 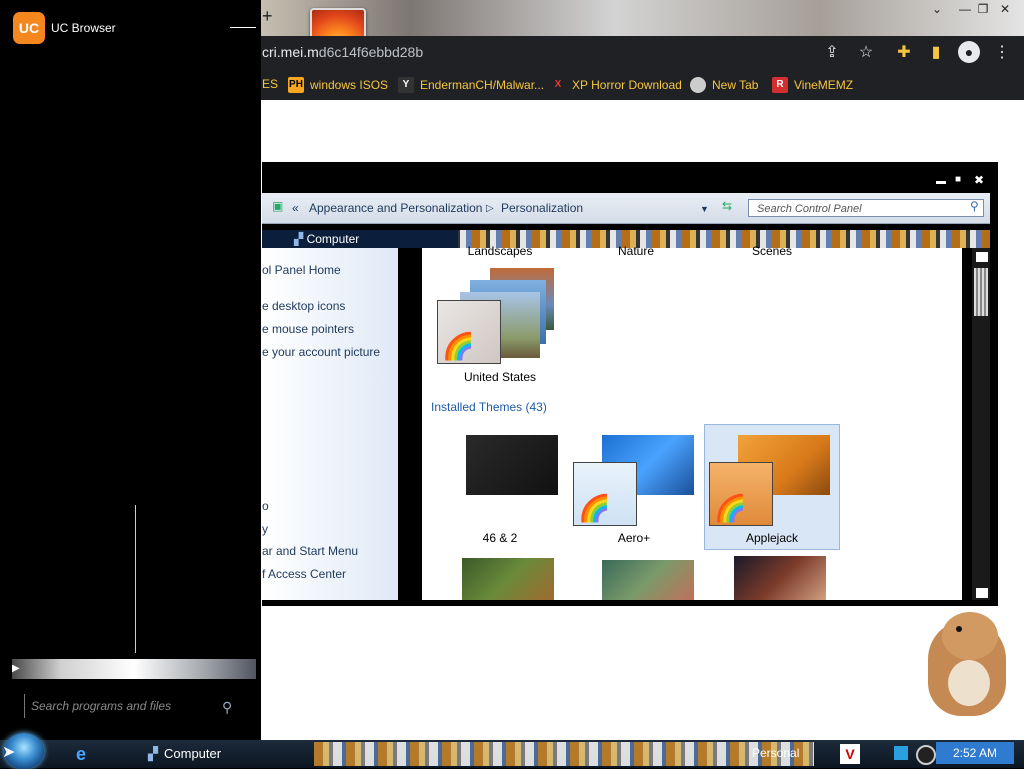 I want to click on bookmark-label: ES, so click(x=270, y=84).